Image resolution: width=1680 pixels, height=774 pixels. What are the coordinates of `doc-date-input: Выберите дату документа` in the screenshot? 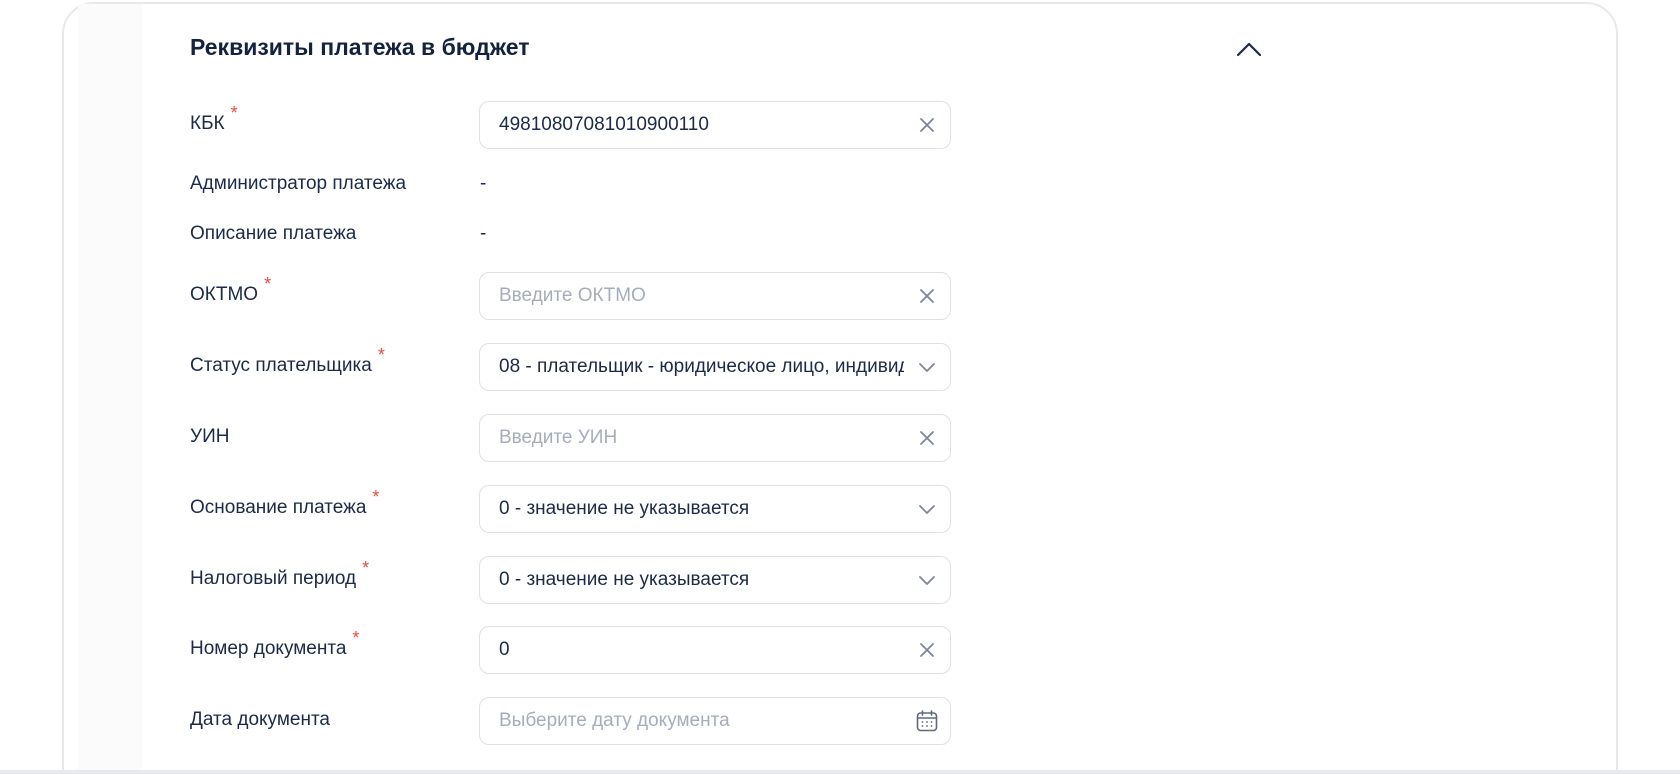 It's located at (715, 721).